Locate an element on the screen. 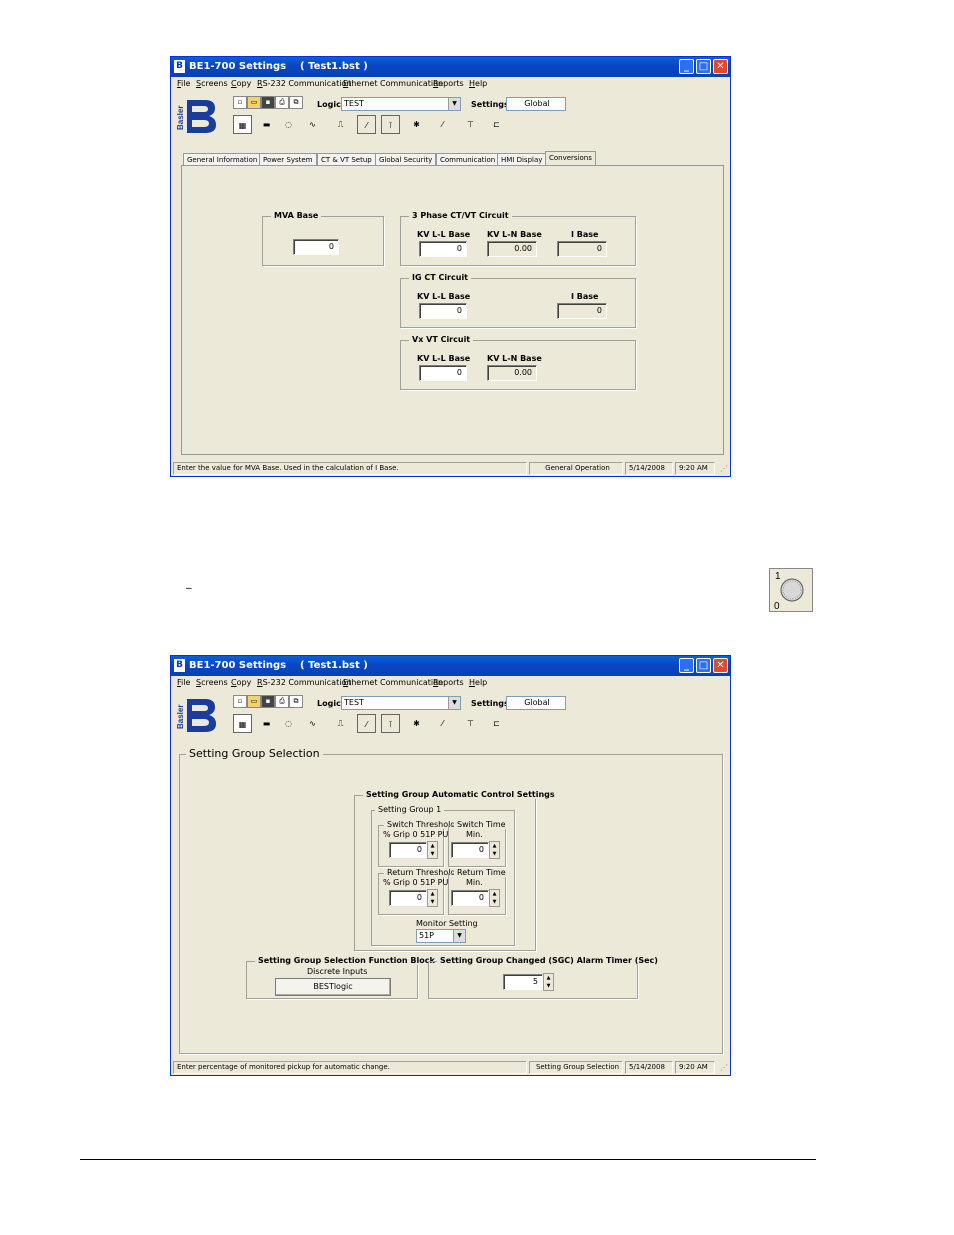 The height and width of the screenshot is (1235, 954). bestlogic-button: BESTlogic is located at coordinates (333, 987).